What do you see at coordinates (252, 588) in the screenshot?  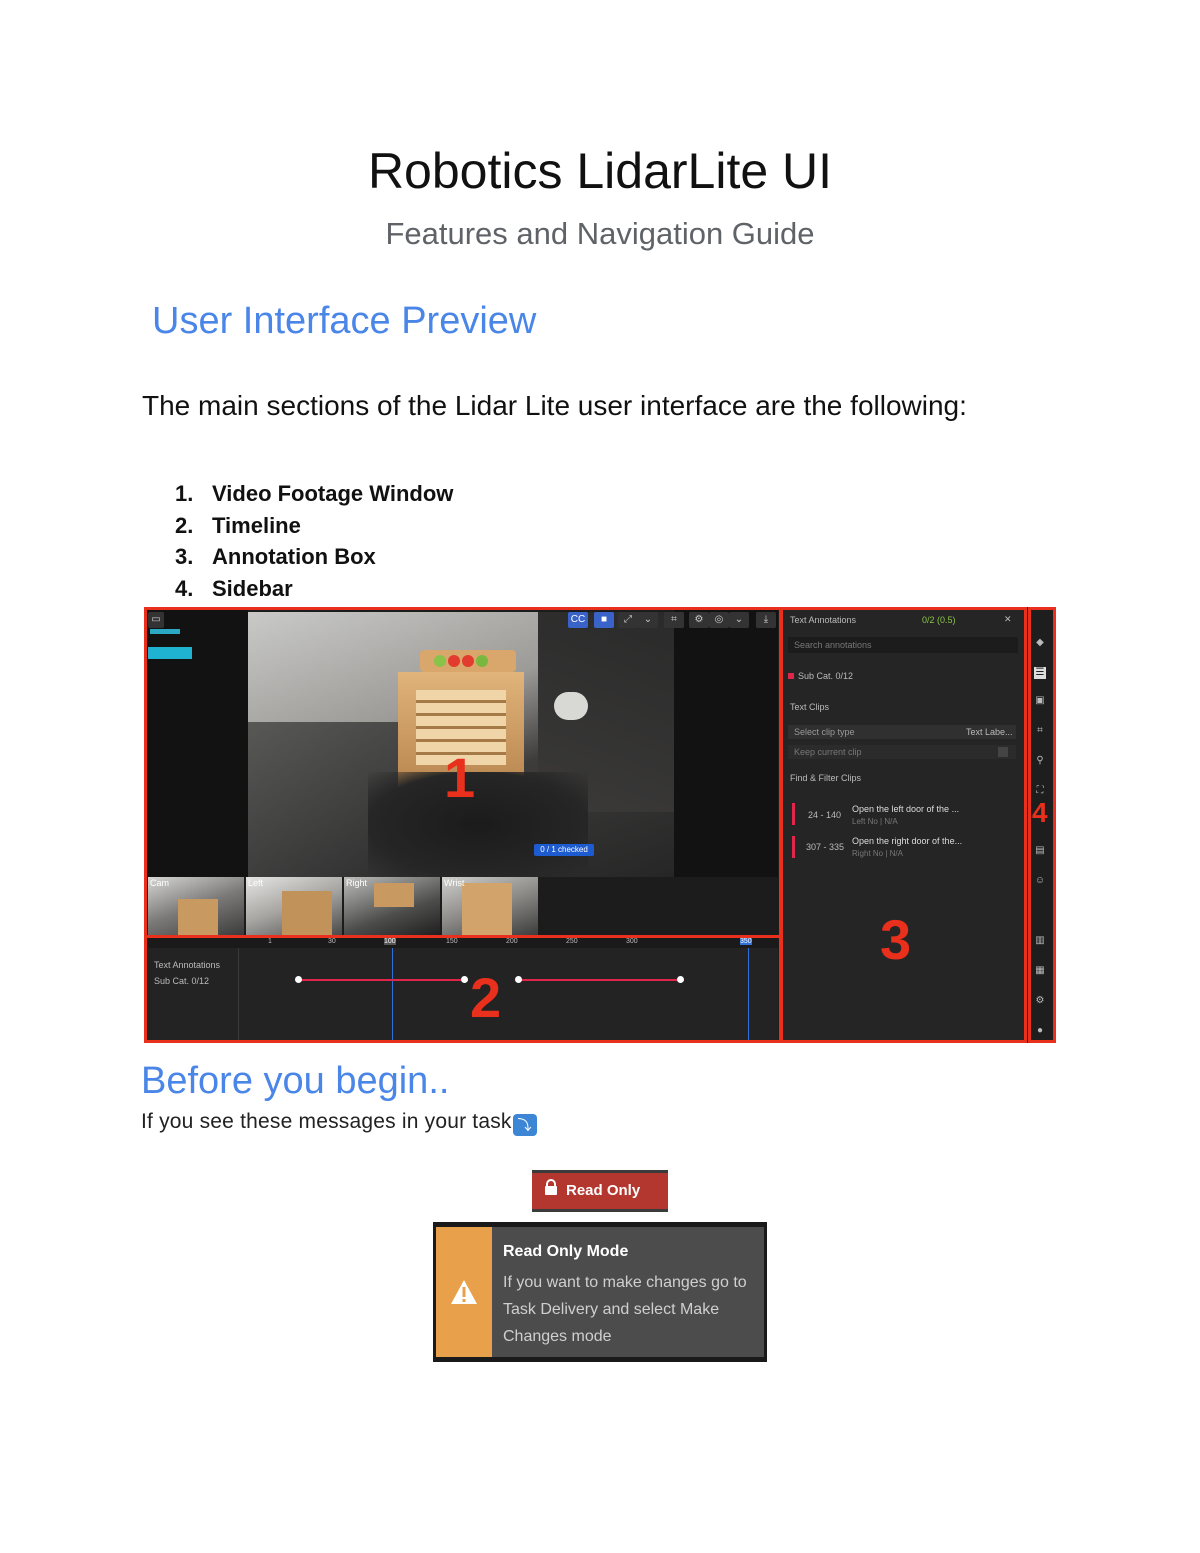 I see `list-label: Sidebar` at bounding box center [252, 588].